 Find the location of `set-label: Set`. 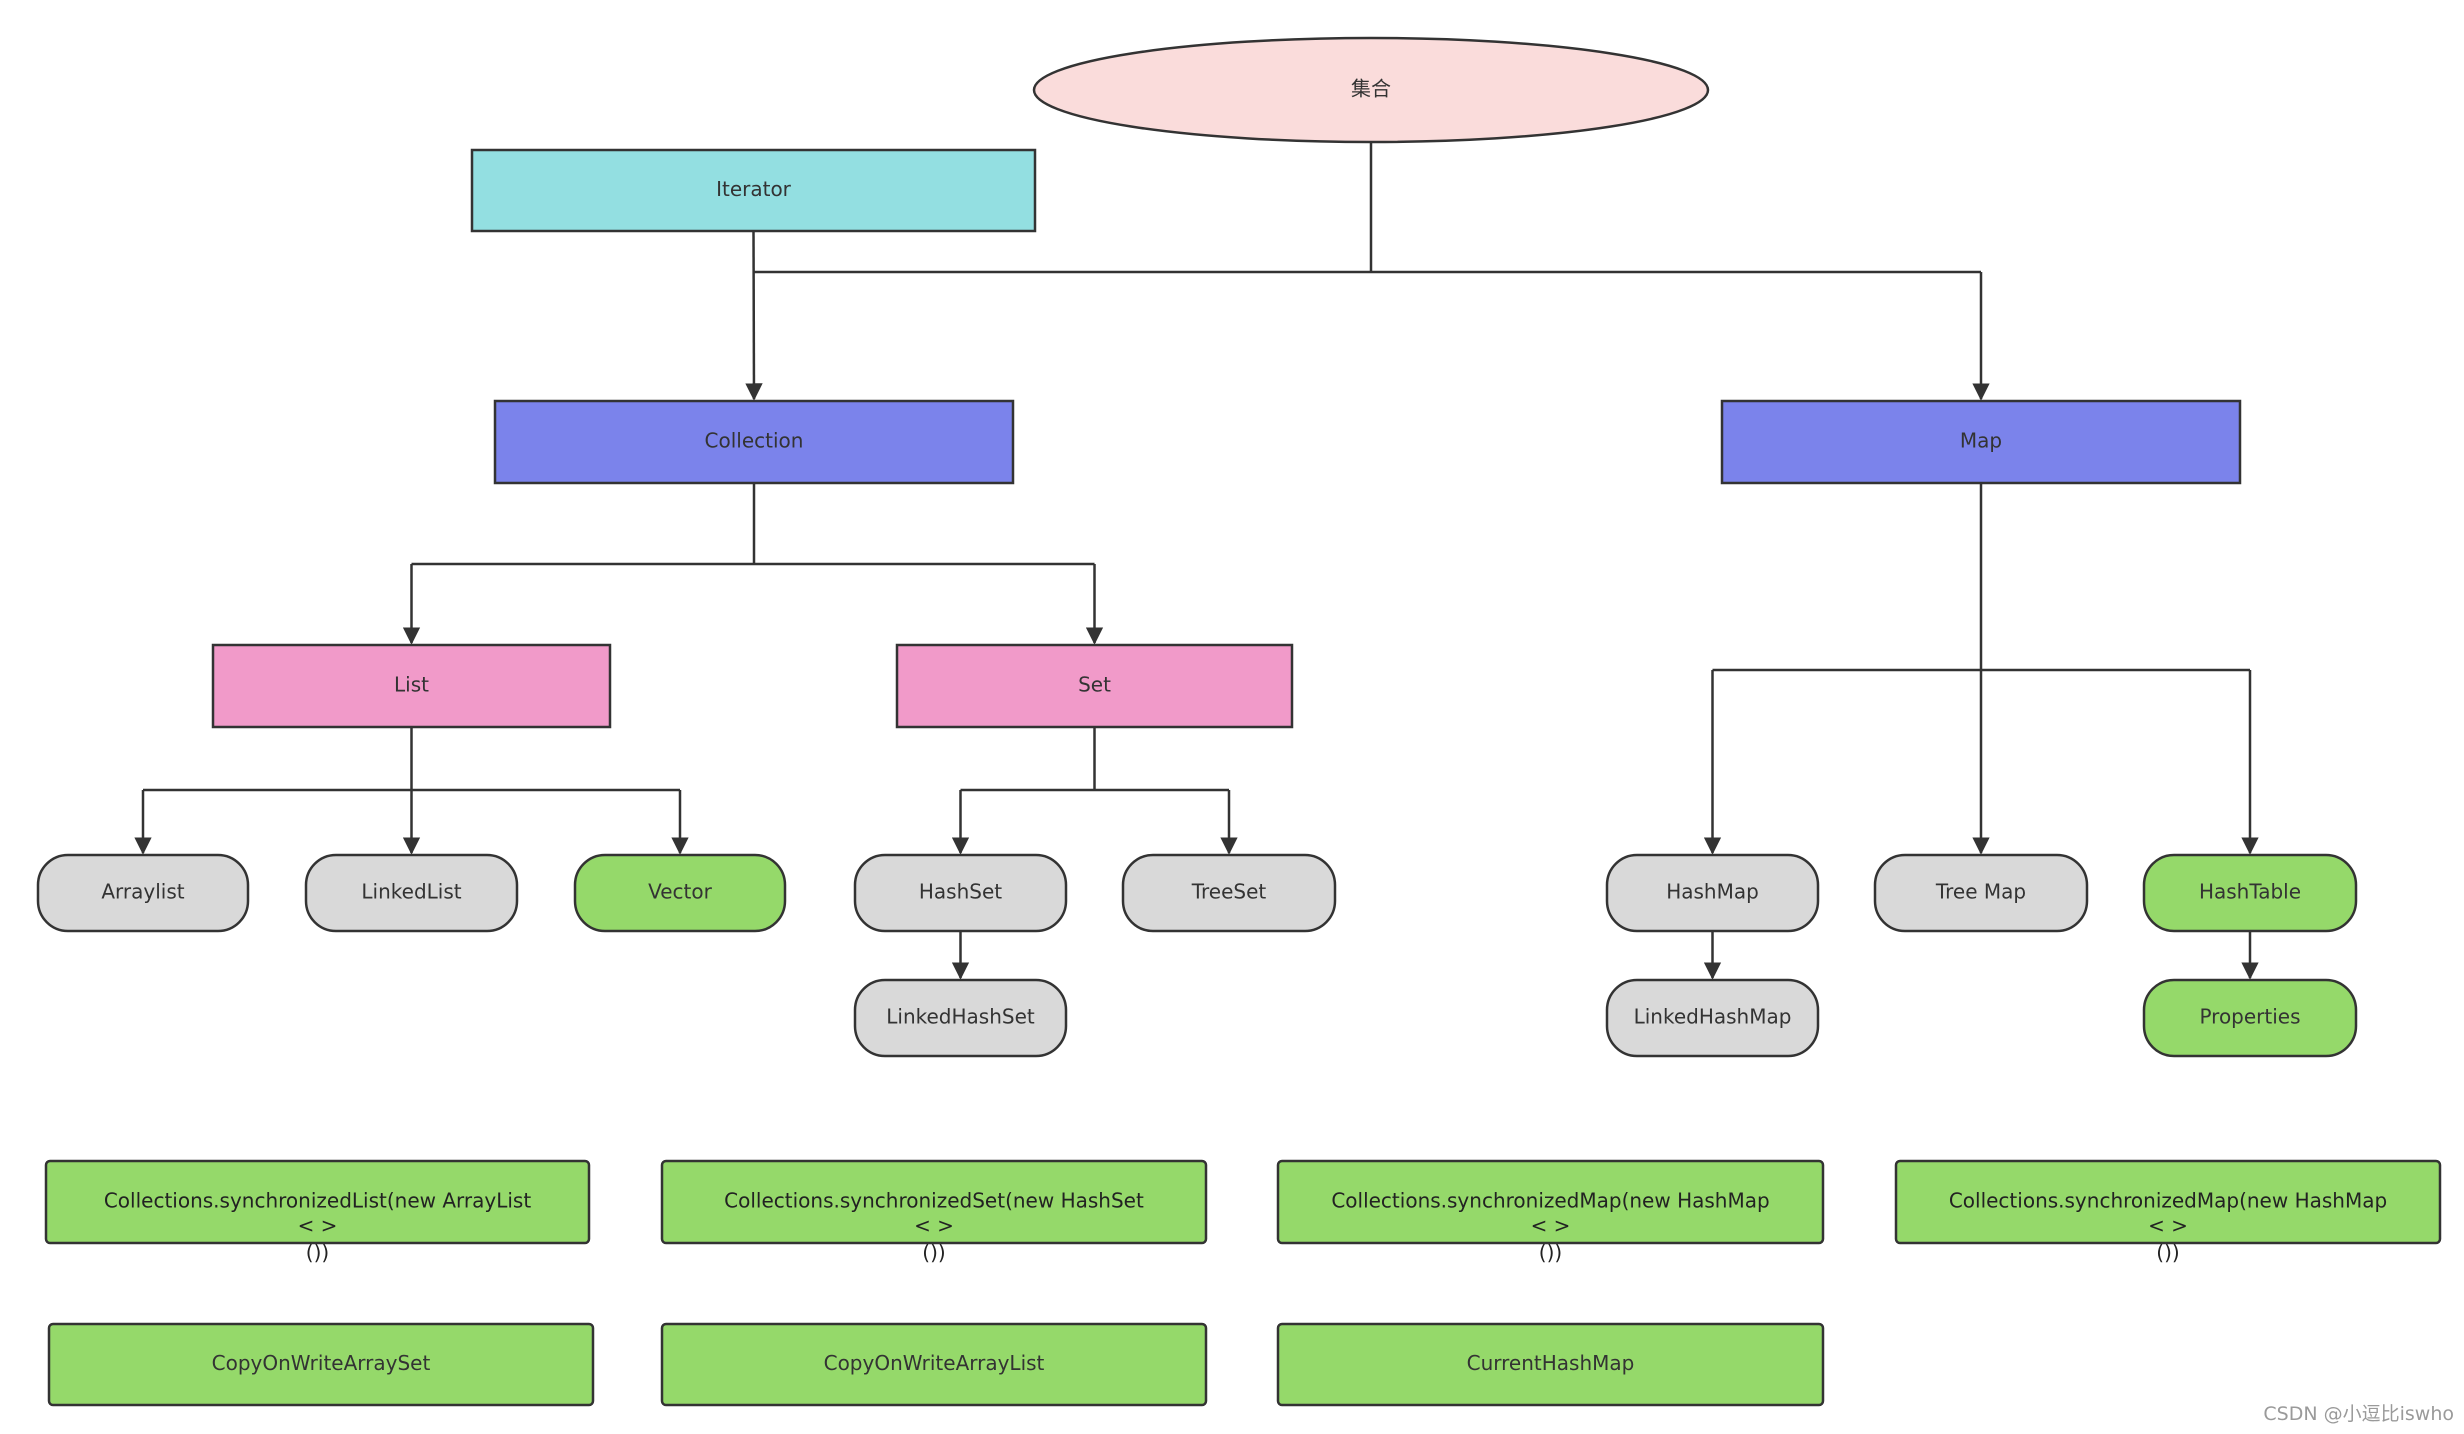

set-label: Set is located at coordinates (1094, 685).